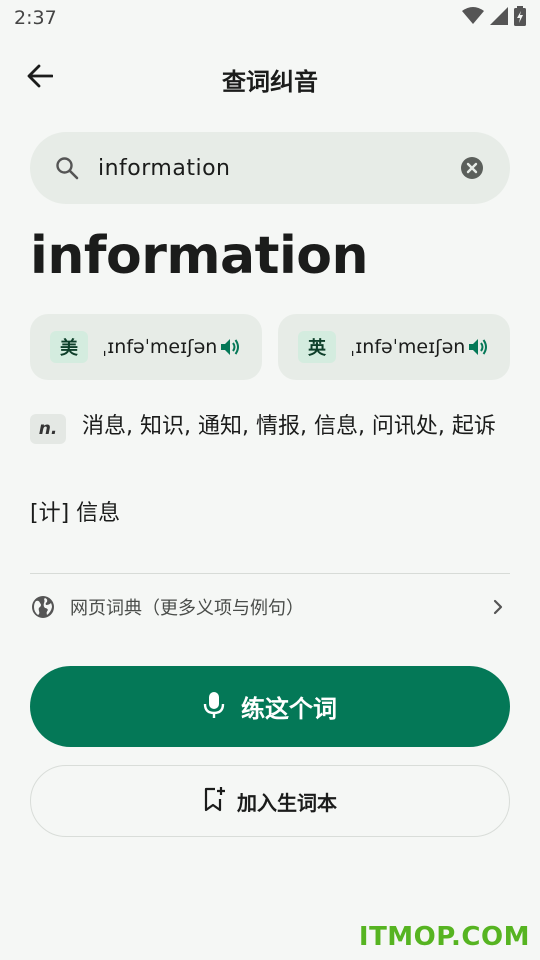 The image size is (540, 960). Describe the element at coordinates (270, 18) in the screenshot. I see `status-bar: 2:37` at that location.